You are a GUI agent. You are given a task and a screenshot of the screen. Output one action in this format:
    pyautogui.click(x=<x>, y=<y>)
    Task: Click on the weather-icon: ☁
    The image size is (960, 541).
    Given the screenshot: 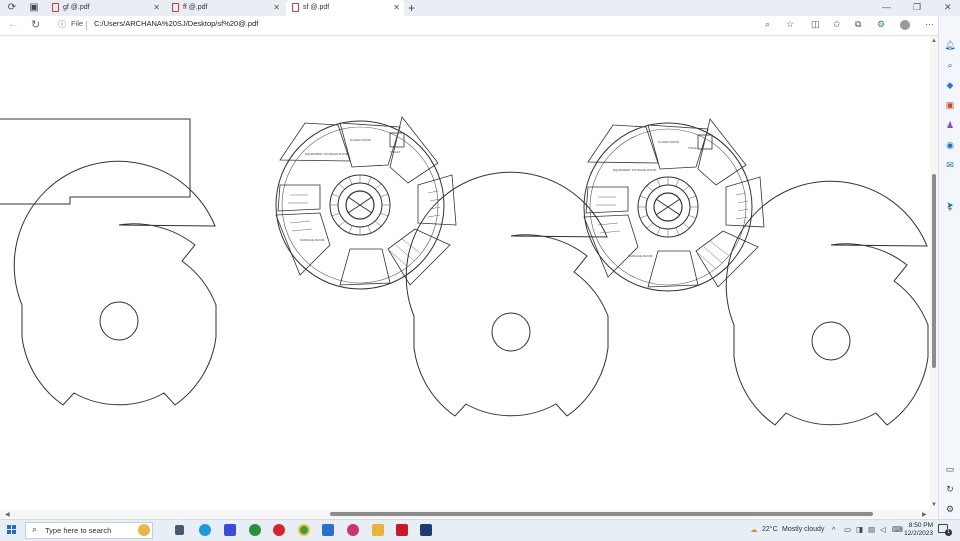 What is the action you would take?
    pyautogui.click(x=754, y=529)
    